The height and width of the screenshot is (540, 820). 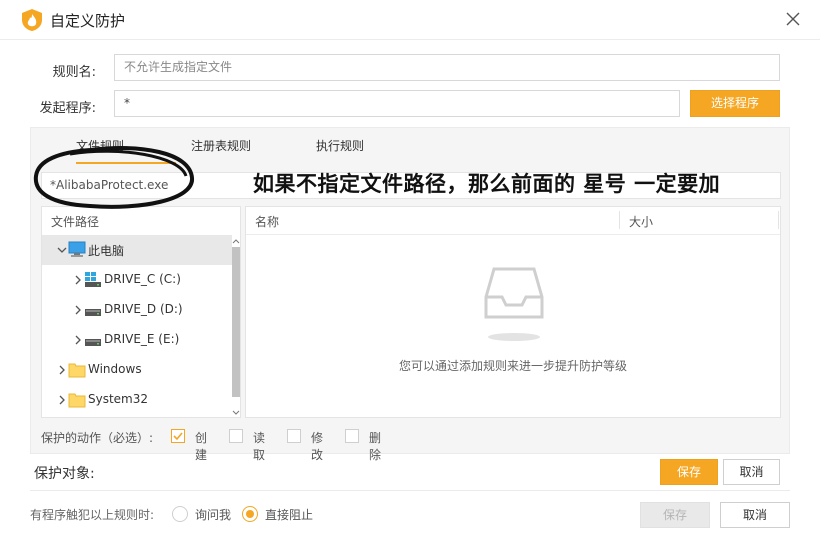 I want to click on radio-block-label: 直接阻止, so click(x=289, y=515).